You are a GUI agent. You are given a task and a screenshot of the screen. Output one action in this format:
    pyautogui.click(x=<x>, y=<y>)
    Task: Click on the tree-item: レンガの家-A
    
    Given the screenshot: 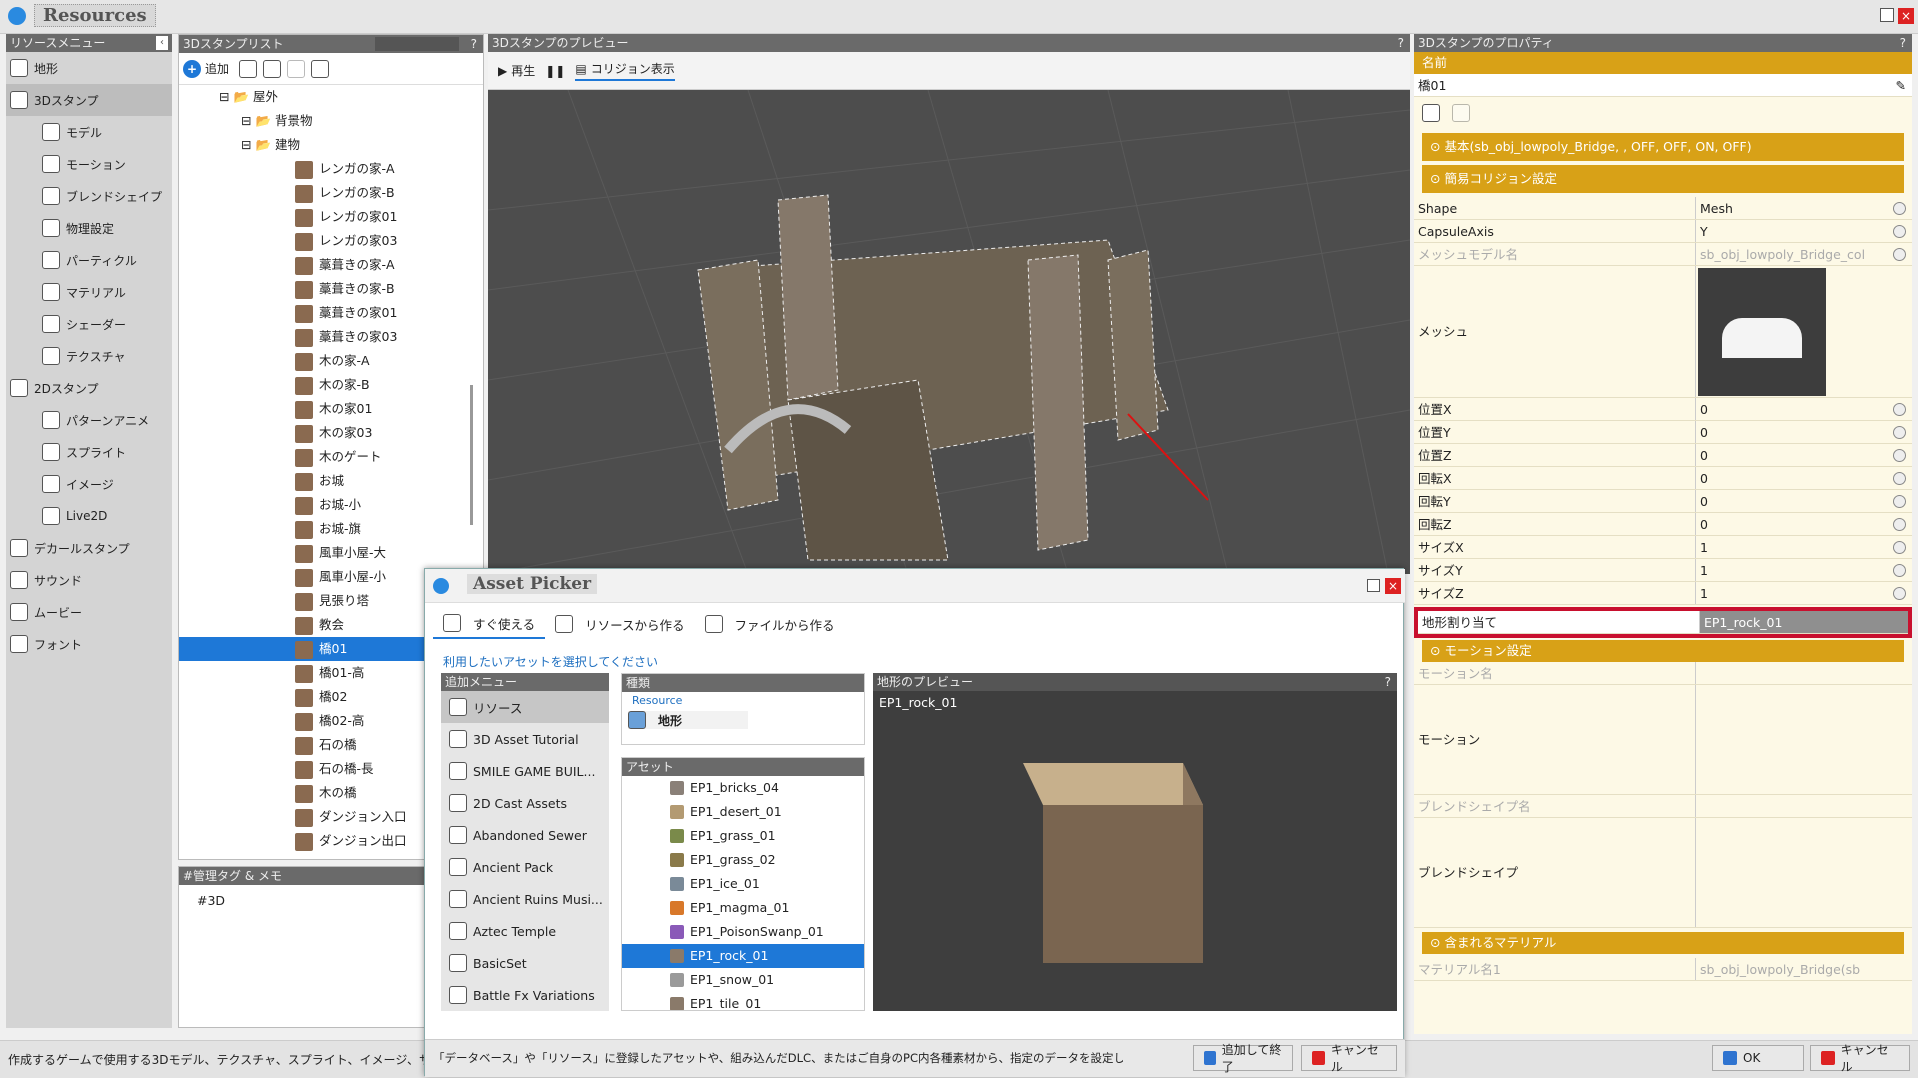 What is the action you would take?
    pyautogui.click(x=331, y=169)
    